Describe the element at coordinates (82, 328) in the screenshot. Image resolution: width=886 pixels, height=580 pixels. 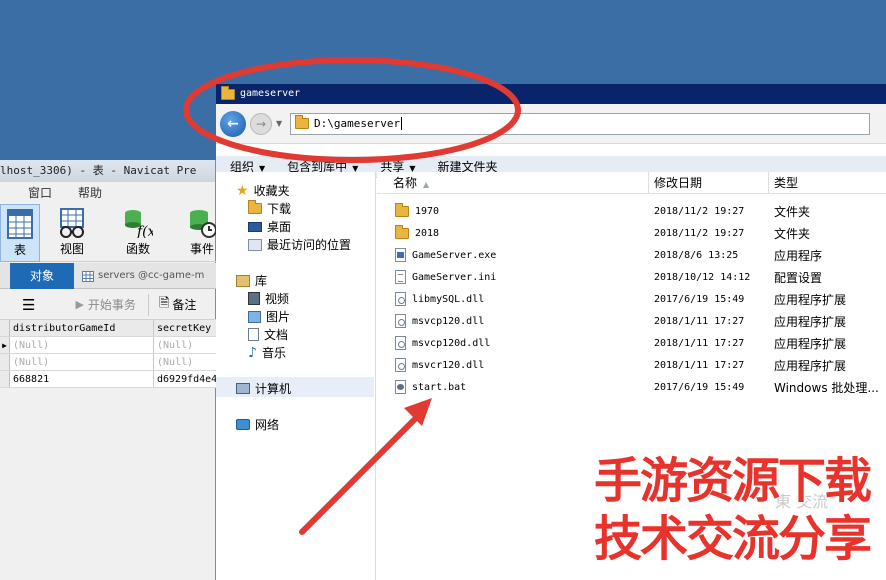
I see `column-header: distributorGameId` at that location.